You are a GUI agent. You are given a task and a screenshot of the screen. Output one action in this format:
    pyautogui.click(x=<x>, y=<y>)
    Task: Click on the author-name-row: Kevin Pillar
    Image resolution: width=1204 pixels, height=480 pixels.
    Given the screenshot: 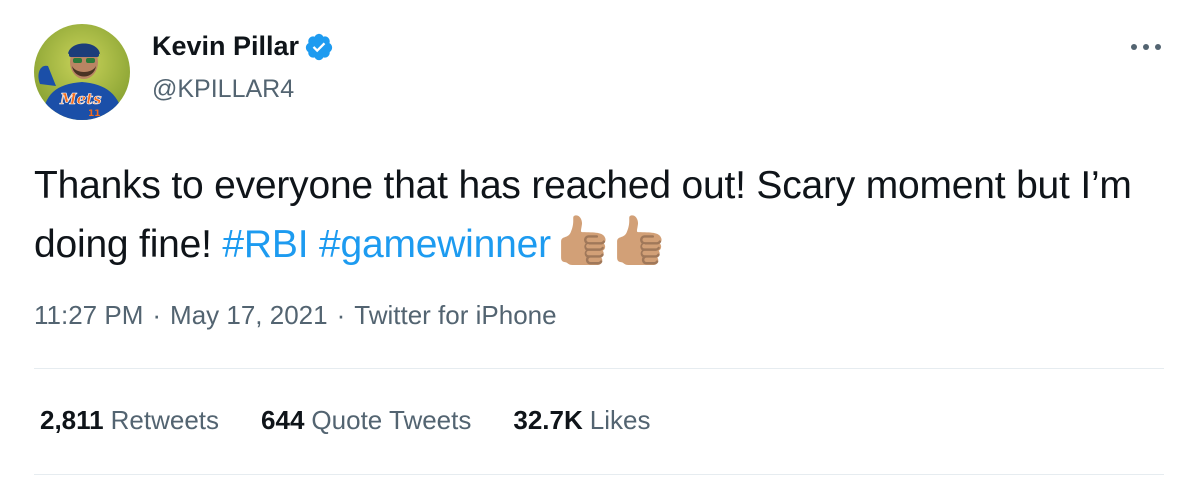 What is the action you would take?
    pyautogui.click(x=243, y=46)
    